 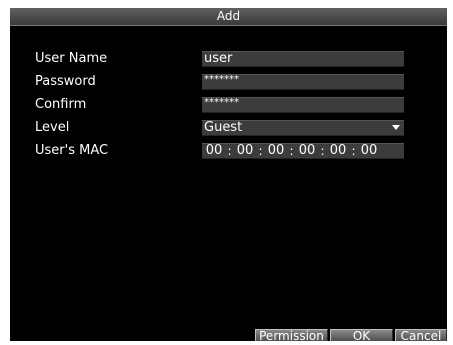 I want to click on dialog-title: Add, so click(x=228, y=16).